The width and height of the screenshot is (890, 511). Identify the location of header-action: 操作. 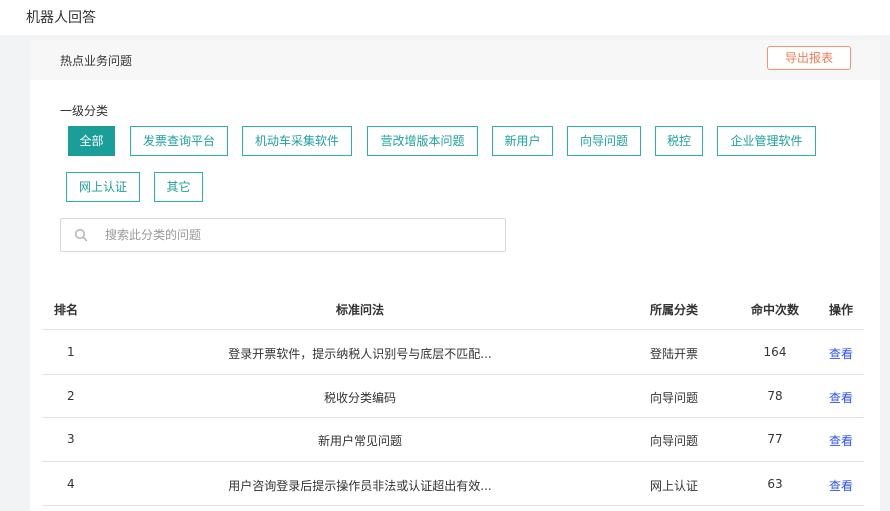
(840, 310).